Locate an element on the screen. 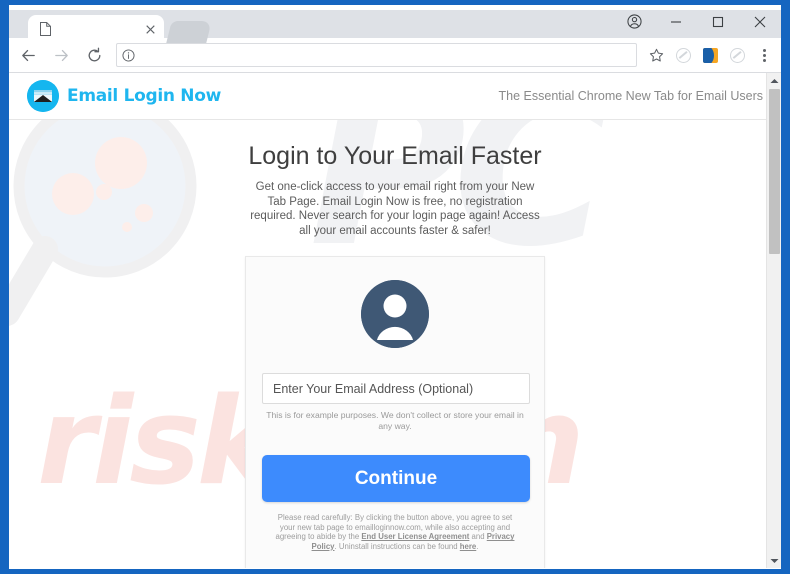 The image size is (790, 574). page-icon is located at coordinates (45, 29).